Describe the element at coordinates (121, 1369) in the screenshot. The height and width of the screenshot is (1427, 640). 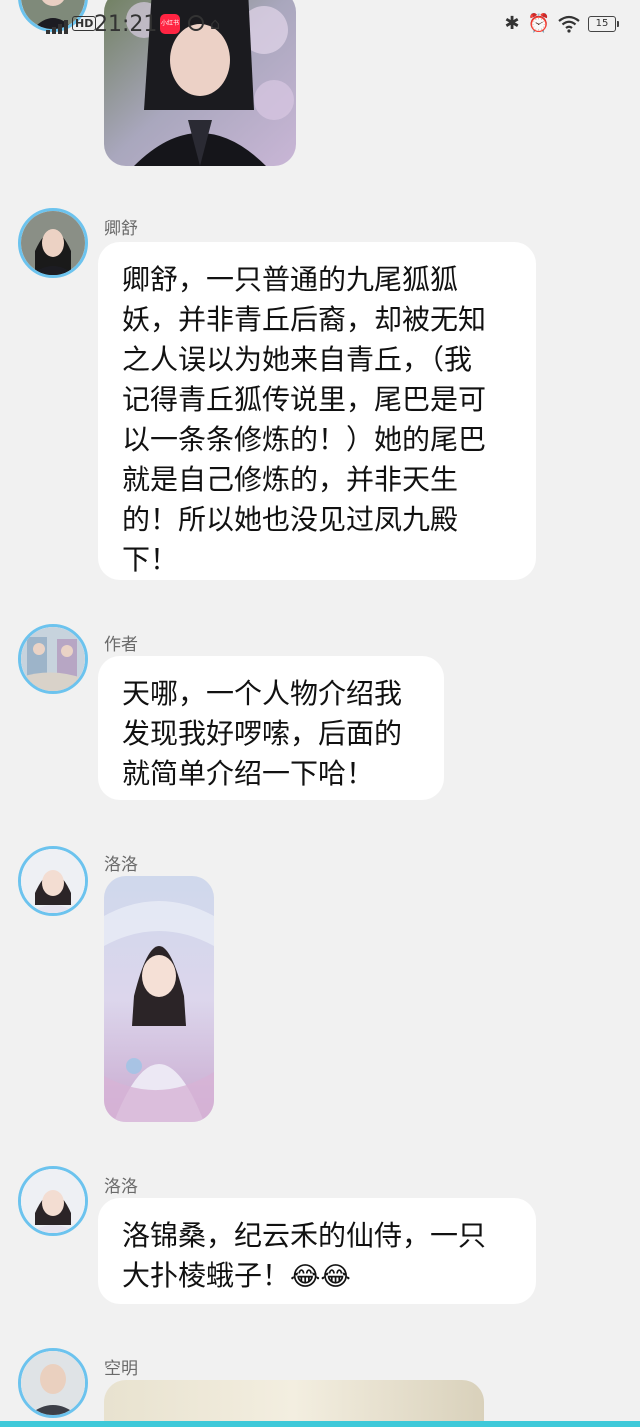
I see `sender-name: 空明` at that location.